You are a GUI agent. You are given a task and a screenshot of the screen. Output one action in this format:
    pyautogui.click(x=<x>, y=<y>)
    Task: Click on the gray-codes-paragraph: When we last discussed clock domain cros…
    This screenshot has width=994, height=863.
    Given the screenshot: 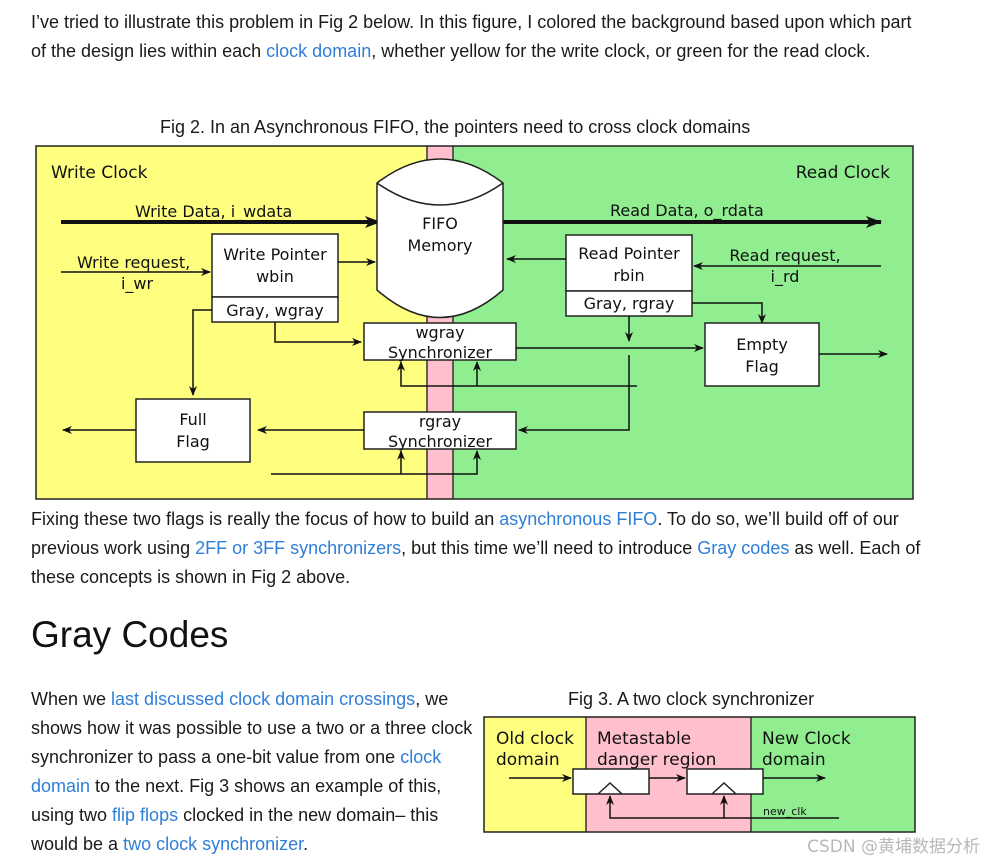 What is the action you would take?
    pyautogui.click(x=252, y=771)
    